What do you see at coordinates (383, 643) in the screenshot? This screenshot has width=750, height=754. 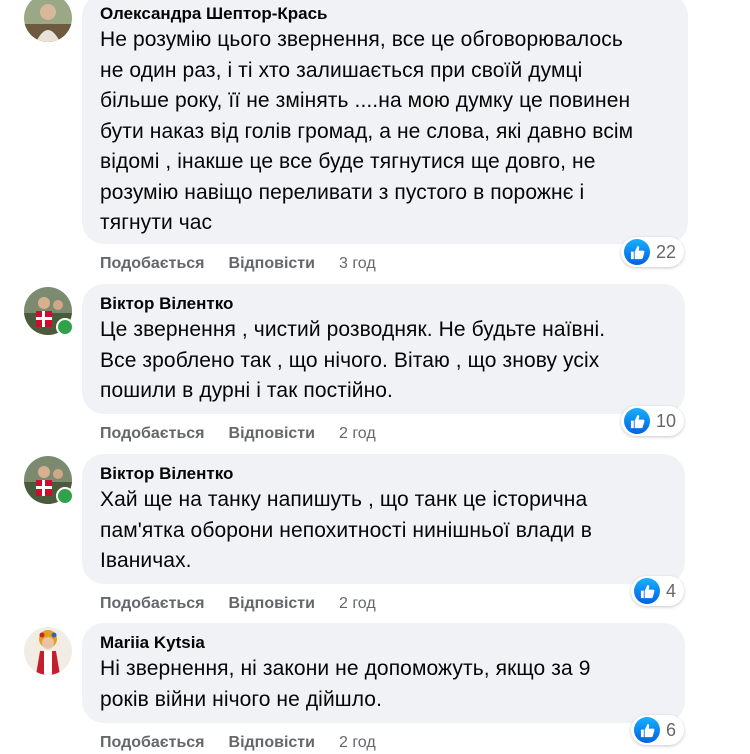 I see `comment-author: Mariia Kytsia` at bounding box center [383, 643].